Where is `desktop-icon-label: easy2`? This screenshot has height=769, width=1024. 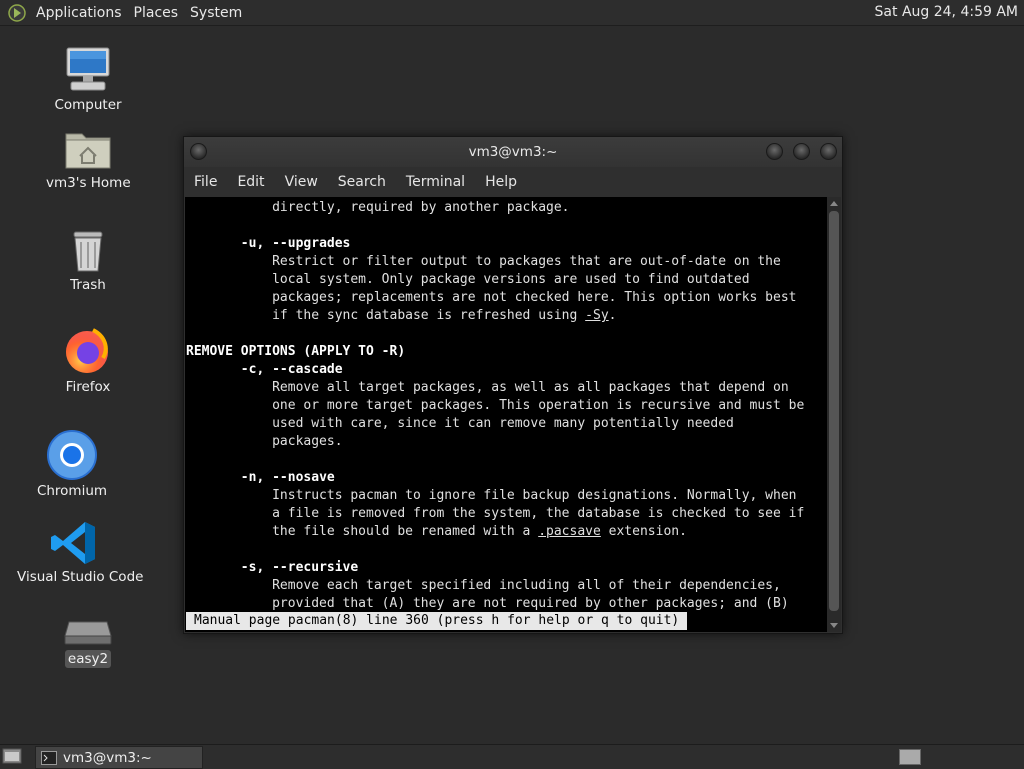 desktop-icon-label: easy2 is located at coordinates (88, 659).